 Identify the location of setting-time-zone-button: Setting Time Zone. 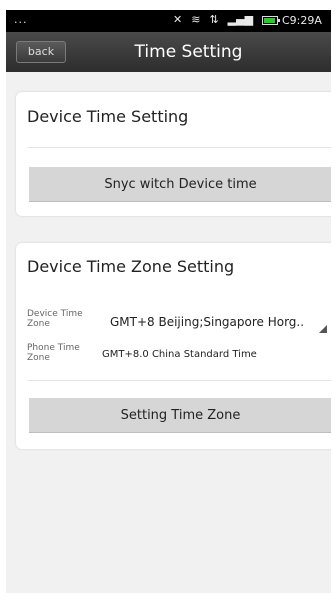
(180, 415).